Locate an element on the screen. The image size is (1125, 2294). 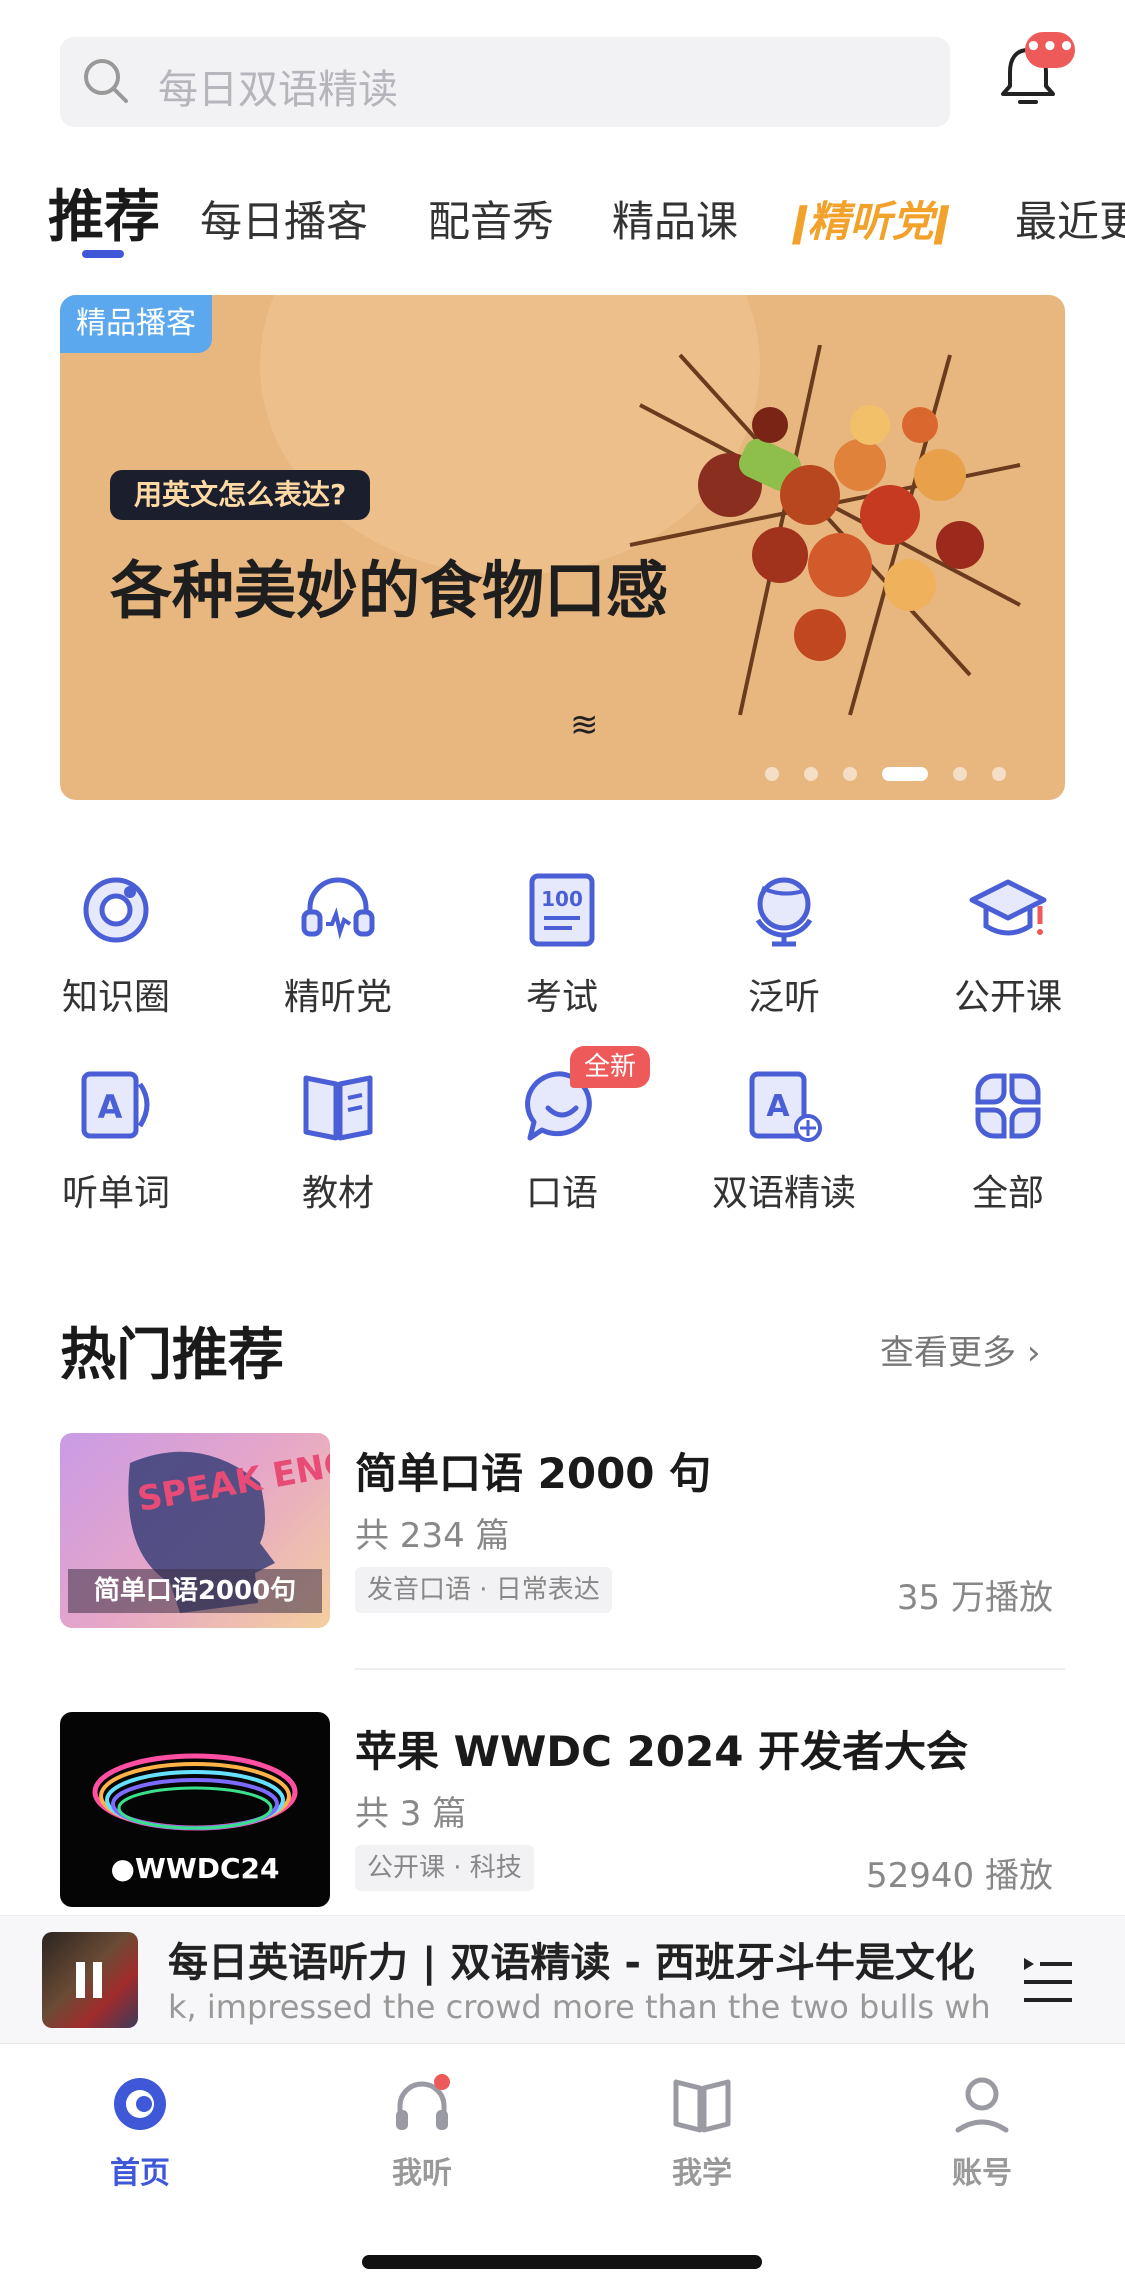
apple-logo-icon: ● is located at coordinates (122, 1868).